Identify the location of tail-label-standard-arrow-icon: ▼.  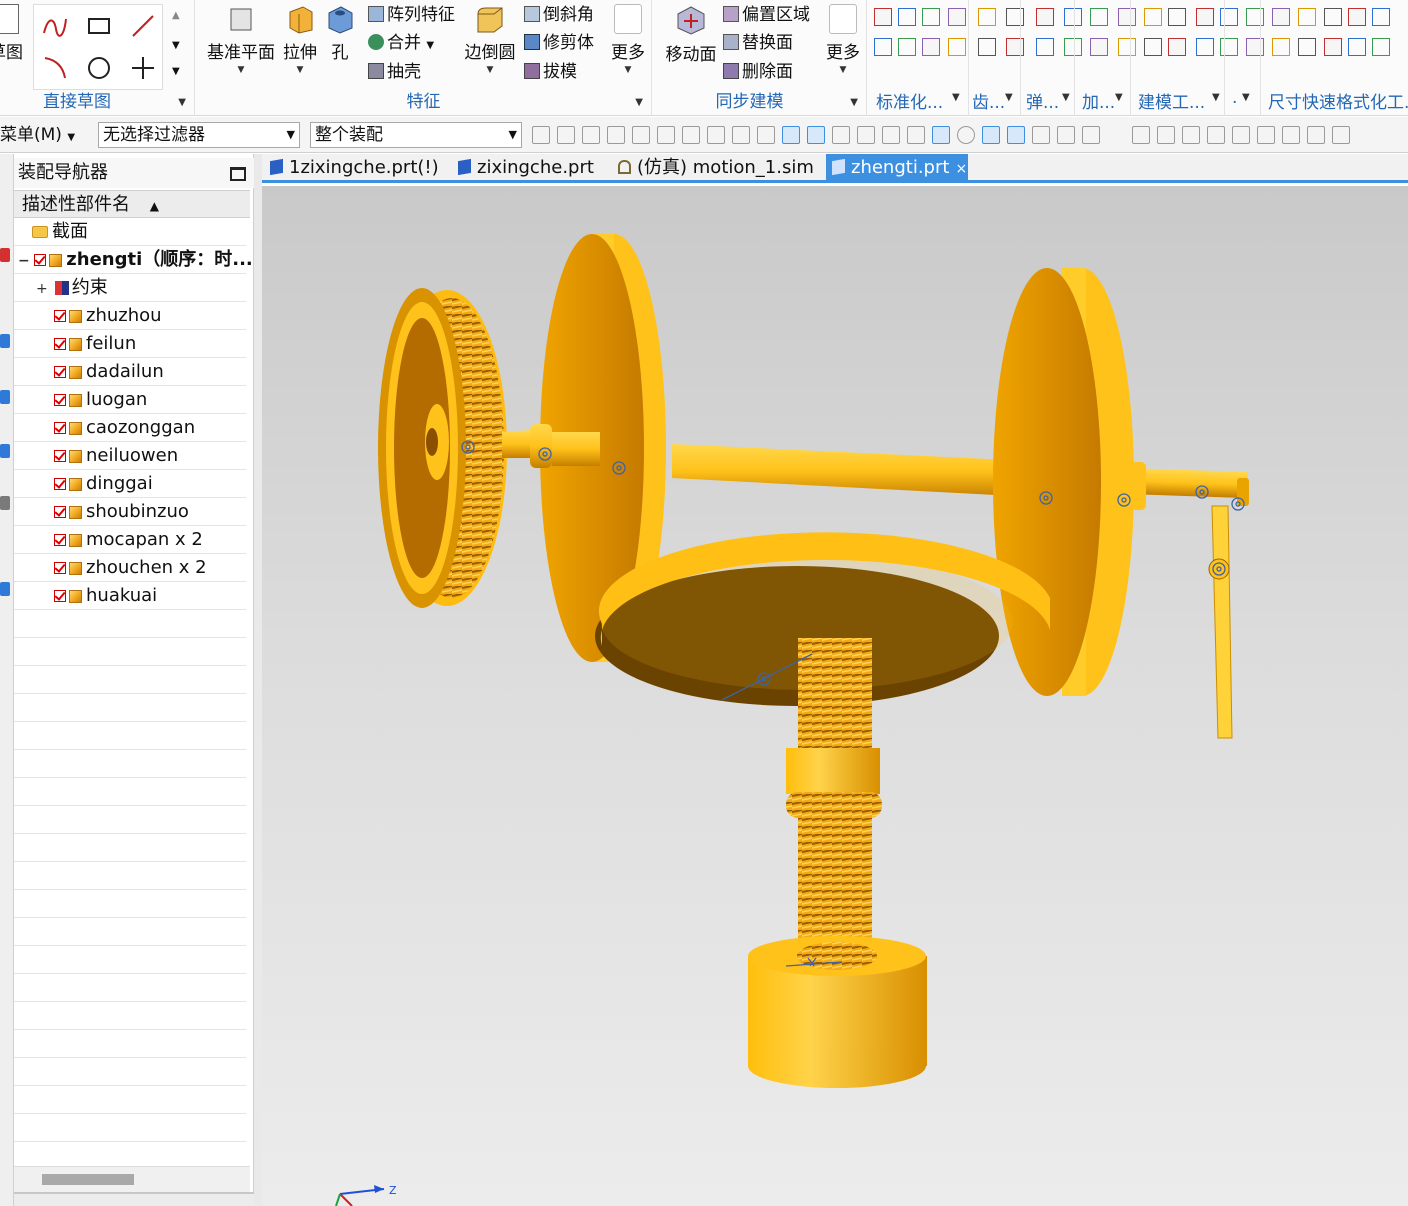
(956, 97).